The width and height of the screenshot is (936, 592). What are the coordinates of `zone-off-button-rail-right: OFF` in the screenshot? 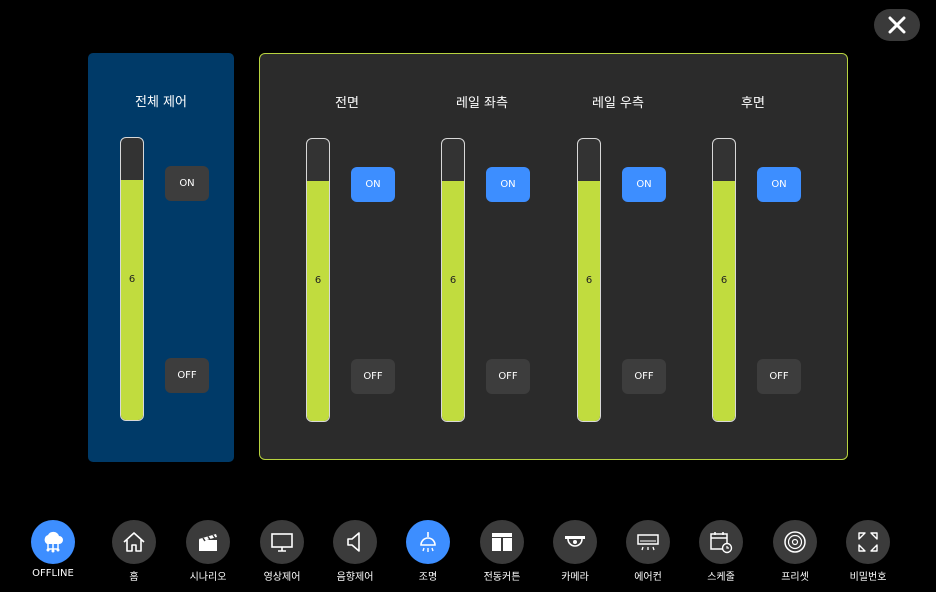 It's located at (644, 376).